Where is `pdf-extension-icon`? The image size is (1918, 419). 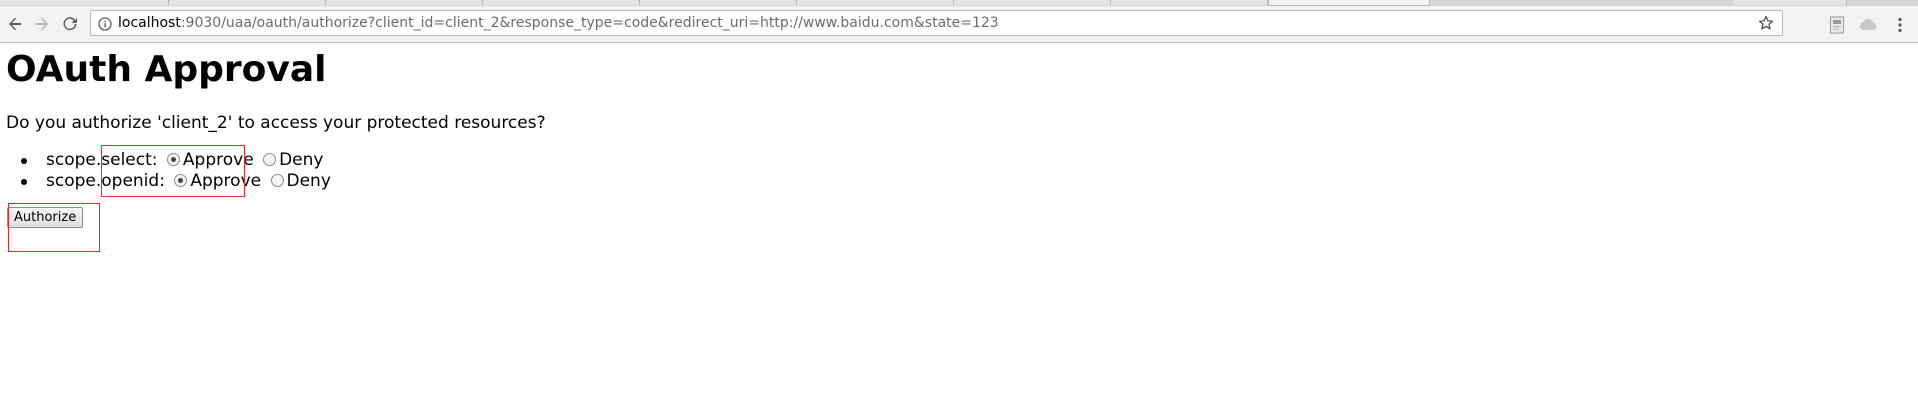
pdf-extension-icon is located at coordinates (1837, 25).